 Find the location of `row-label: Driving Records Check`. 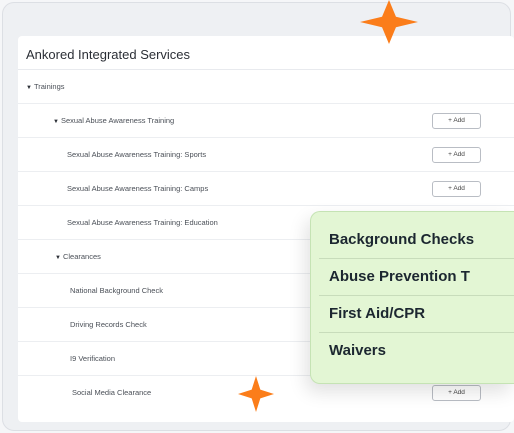

row-label: Driving Records Check is located at coordinates (108, 324).